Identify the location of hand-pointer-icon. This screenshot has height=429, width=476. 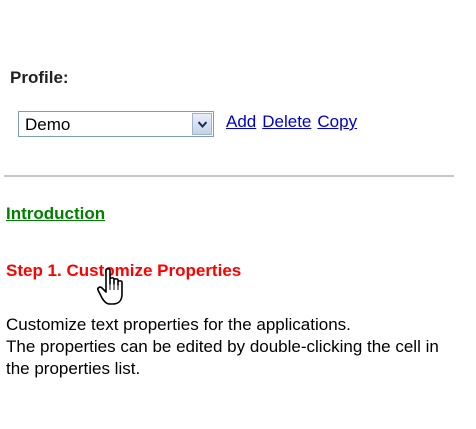
(110, 286).